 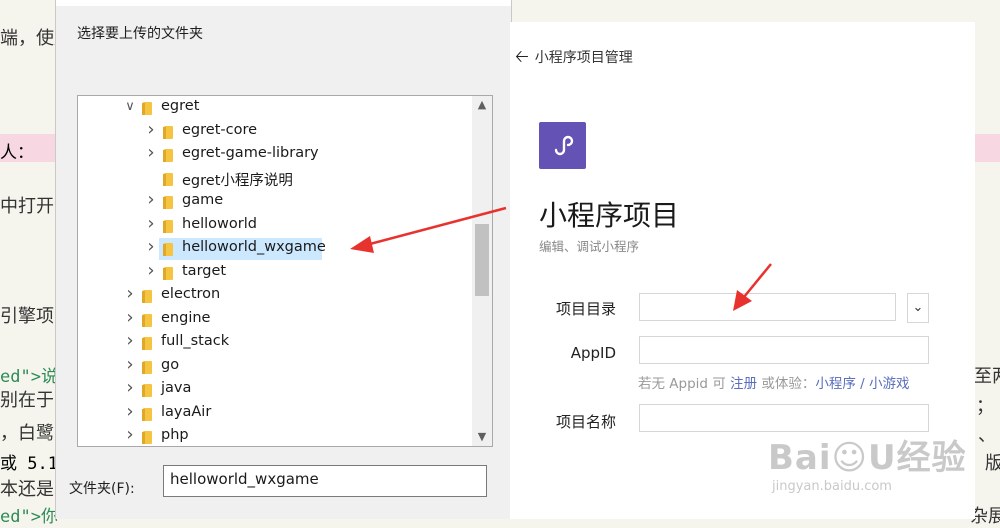 I want to click on tree-item-label: electron, so click(x=191, y=294).